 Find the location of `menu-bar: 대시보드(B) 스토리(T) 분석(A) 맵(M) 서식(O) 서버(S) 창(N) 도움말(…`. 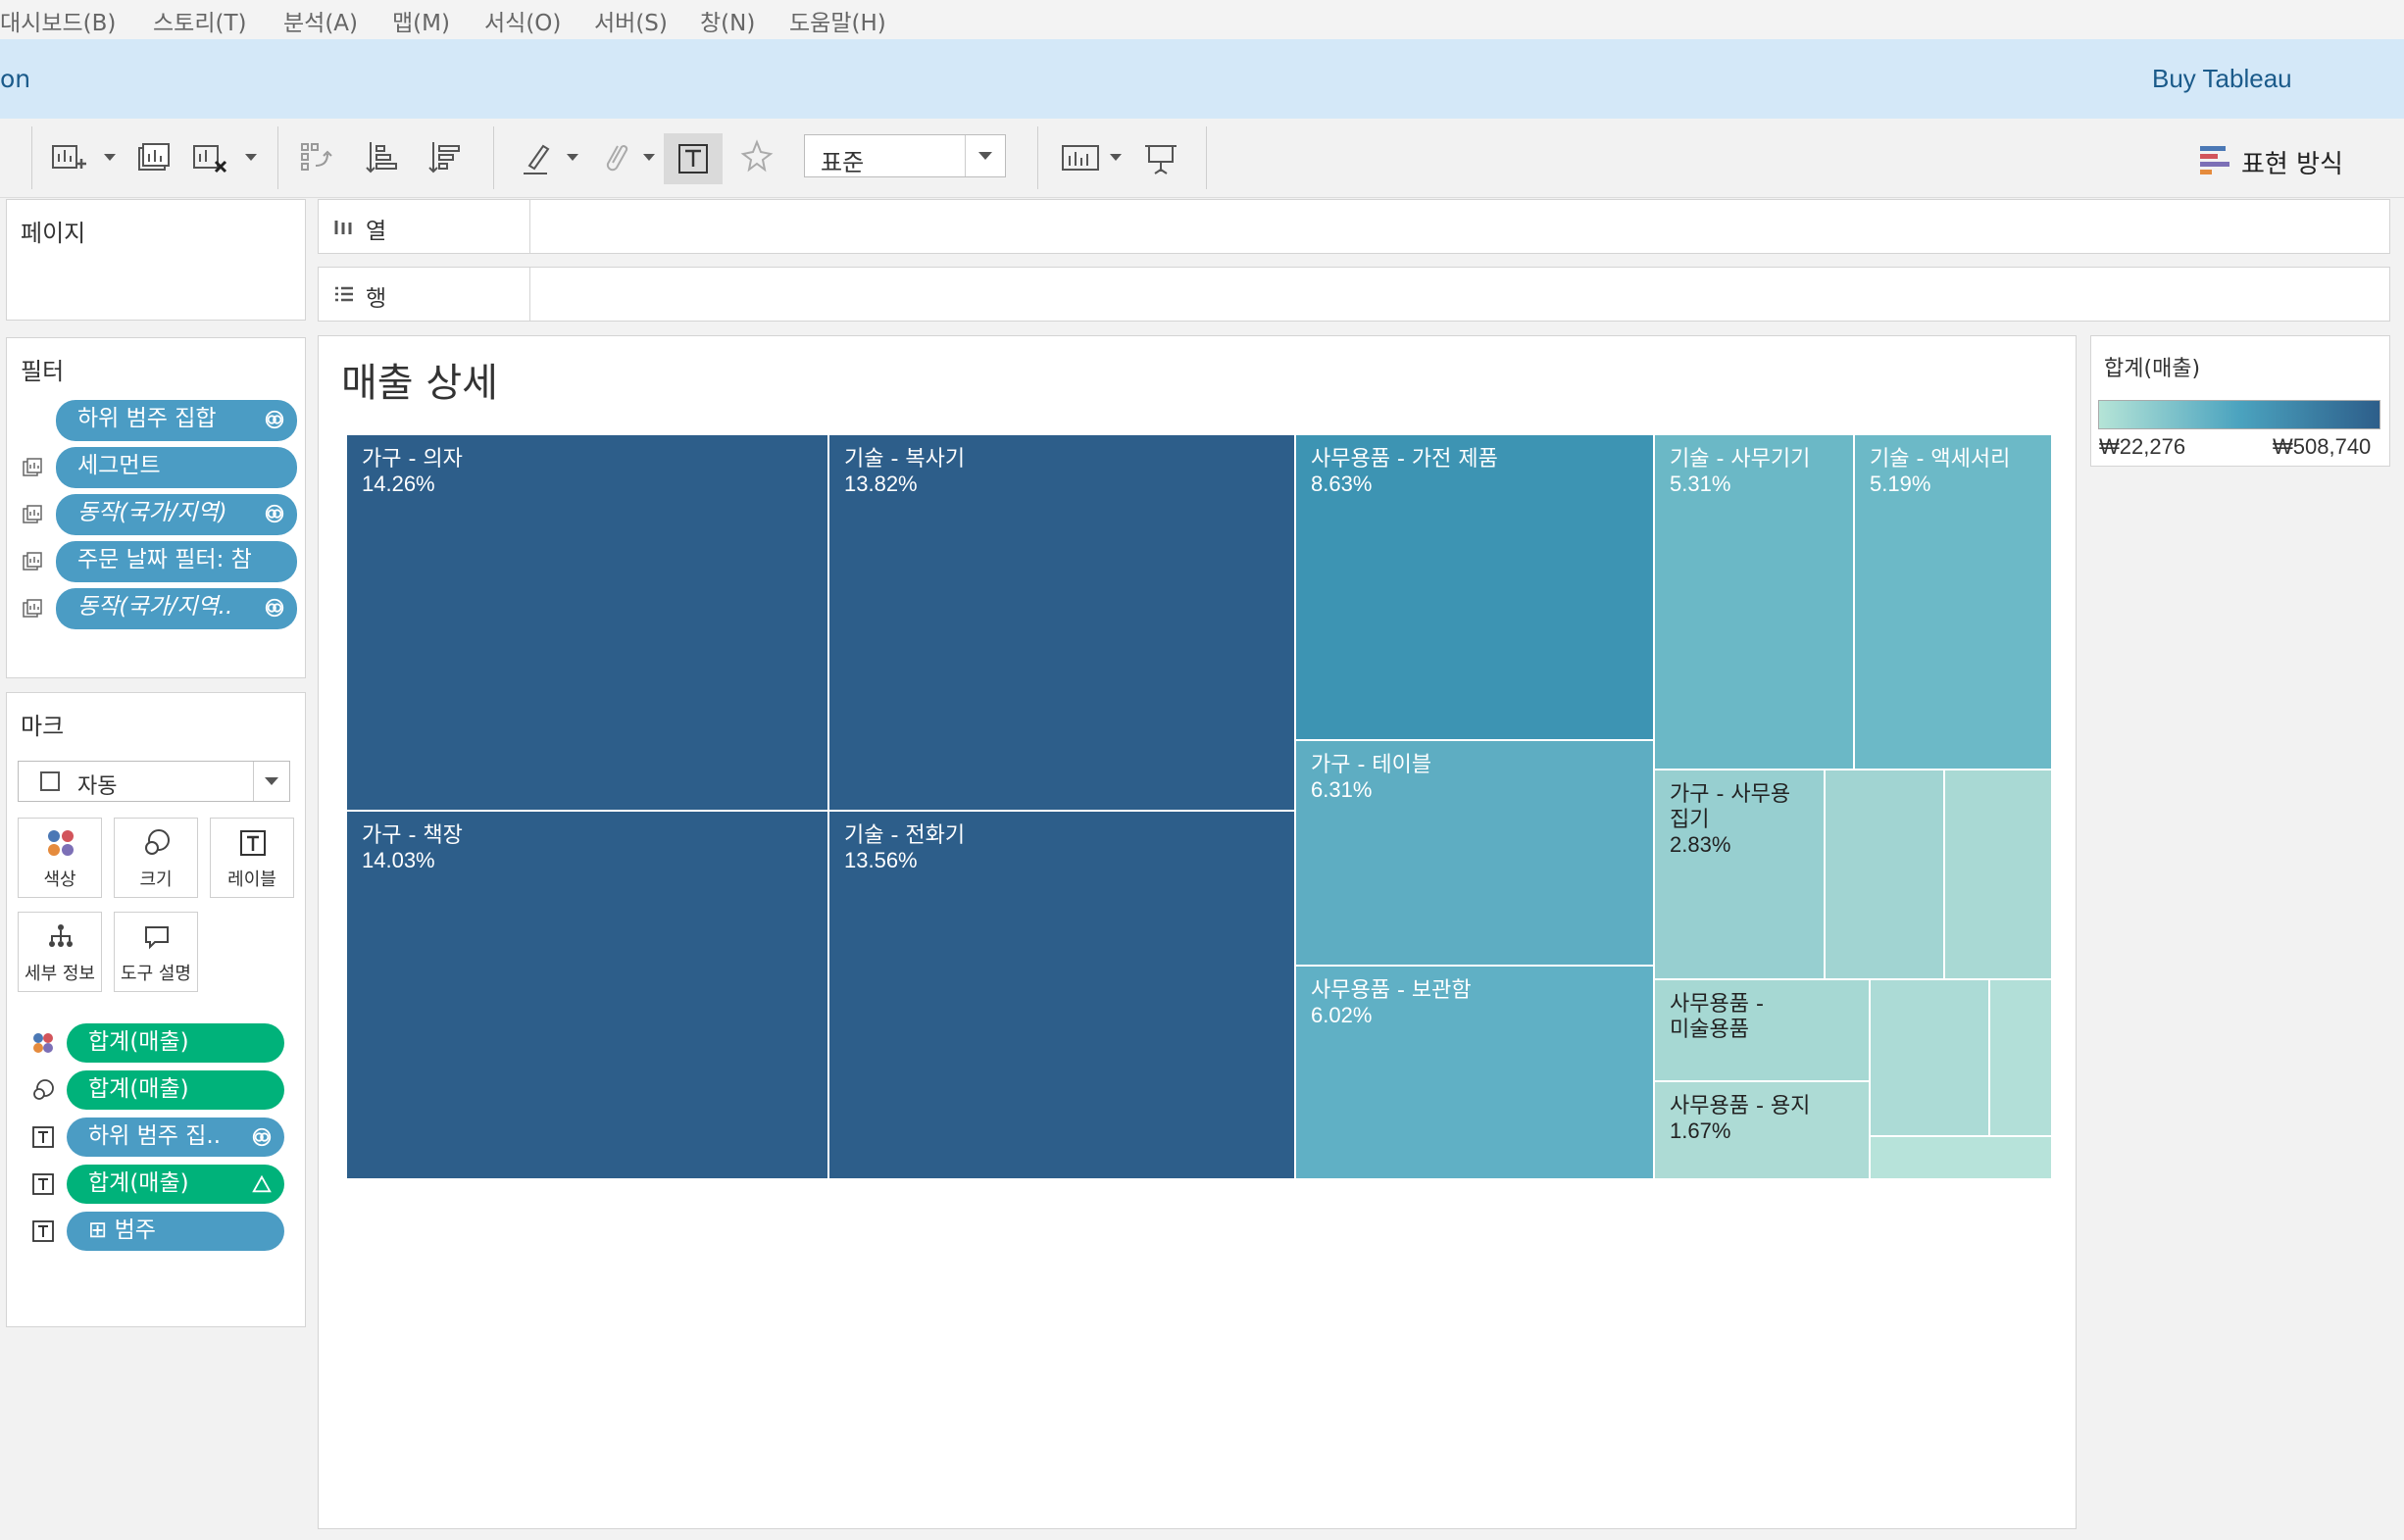

menu-bar: 대시보드(B) 스토리(T) 분석(A) 맵(M) 서식(O) 서버(S) 창(N) 도움말(… is located at coordinates (1202, 20).